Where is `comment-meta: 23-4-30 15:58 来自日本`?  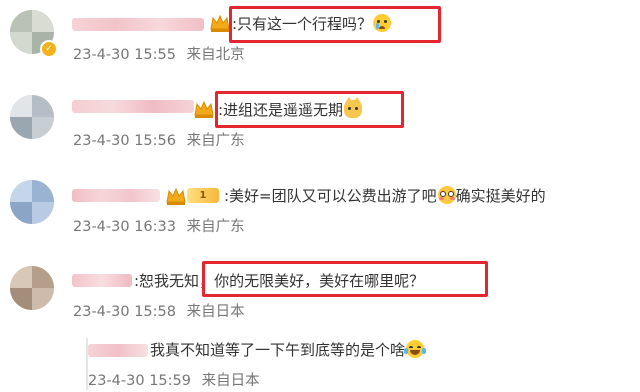
comment-meta: 23-4-30 15:58 来自日本 is located at coordinates (159, 312).